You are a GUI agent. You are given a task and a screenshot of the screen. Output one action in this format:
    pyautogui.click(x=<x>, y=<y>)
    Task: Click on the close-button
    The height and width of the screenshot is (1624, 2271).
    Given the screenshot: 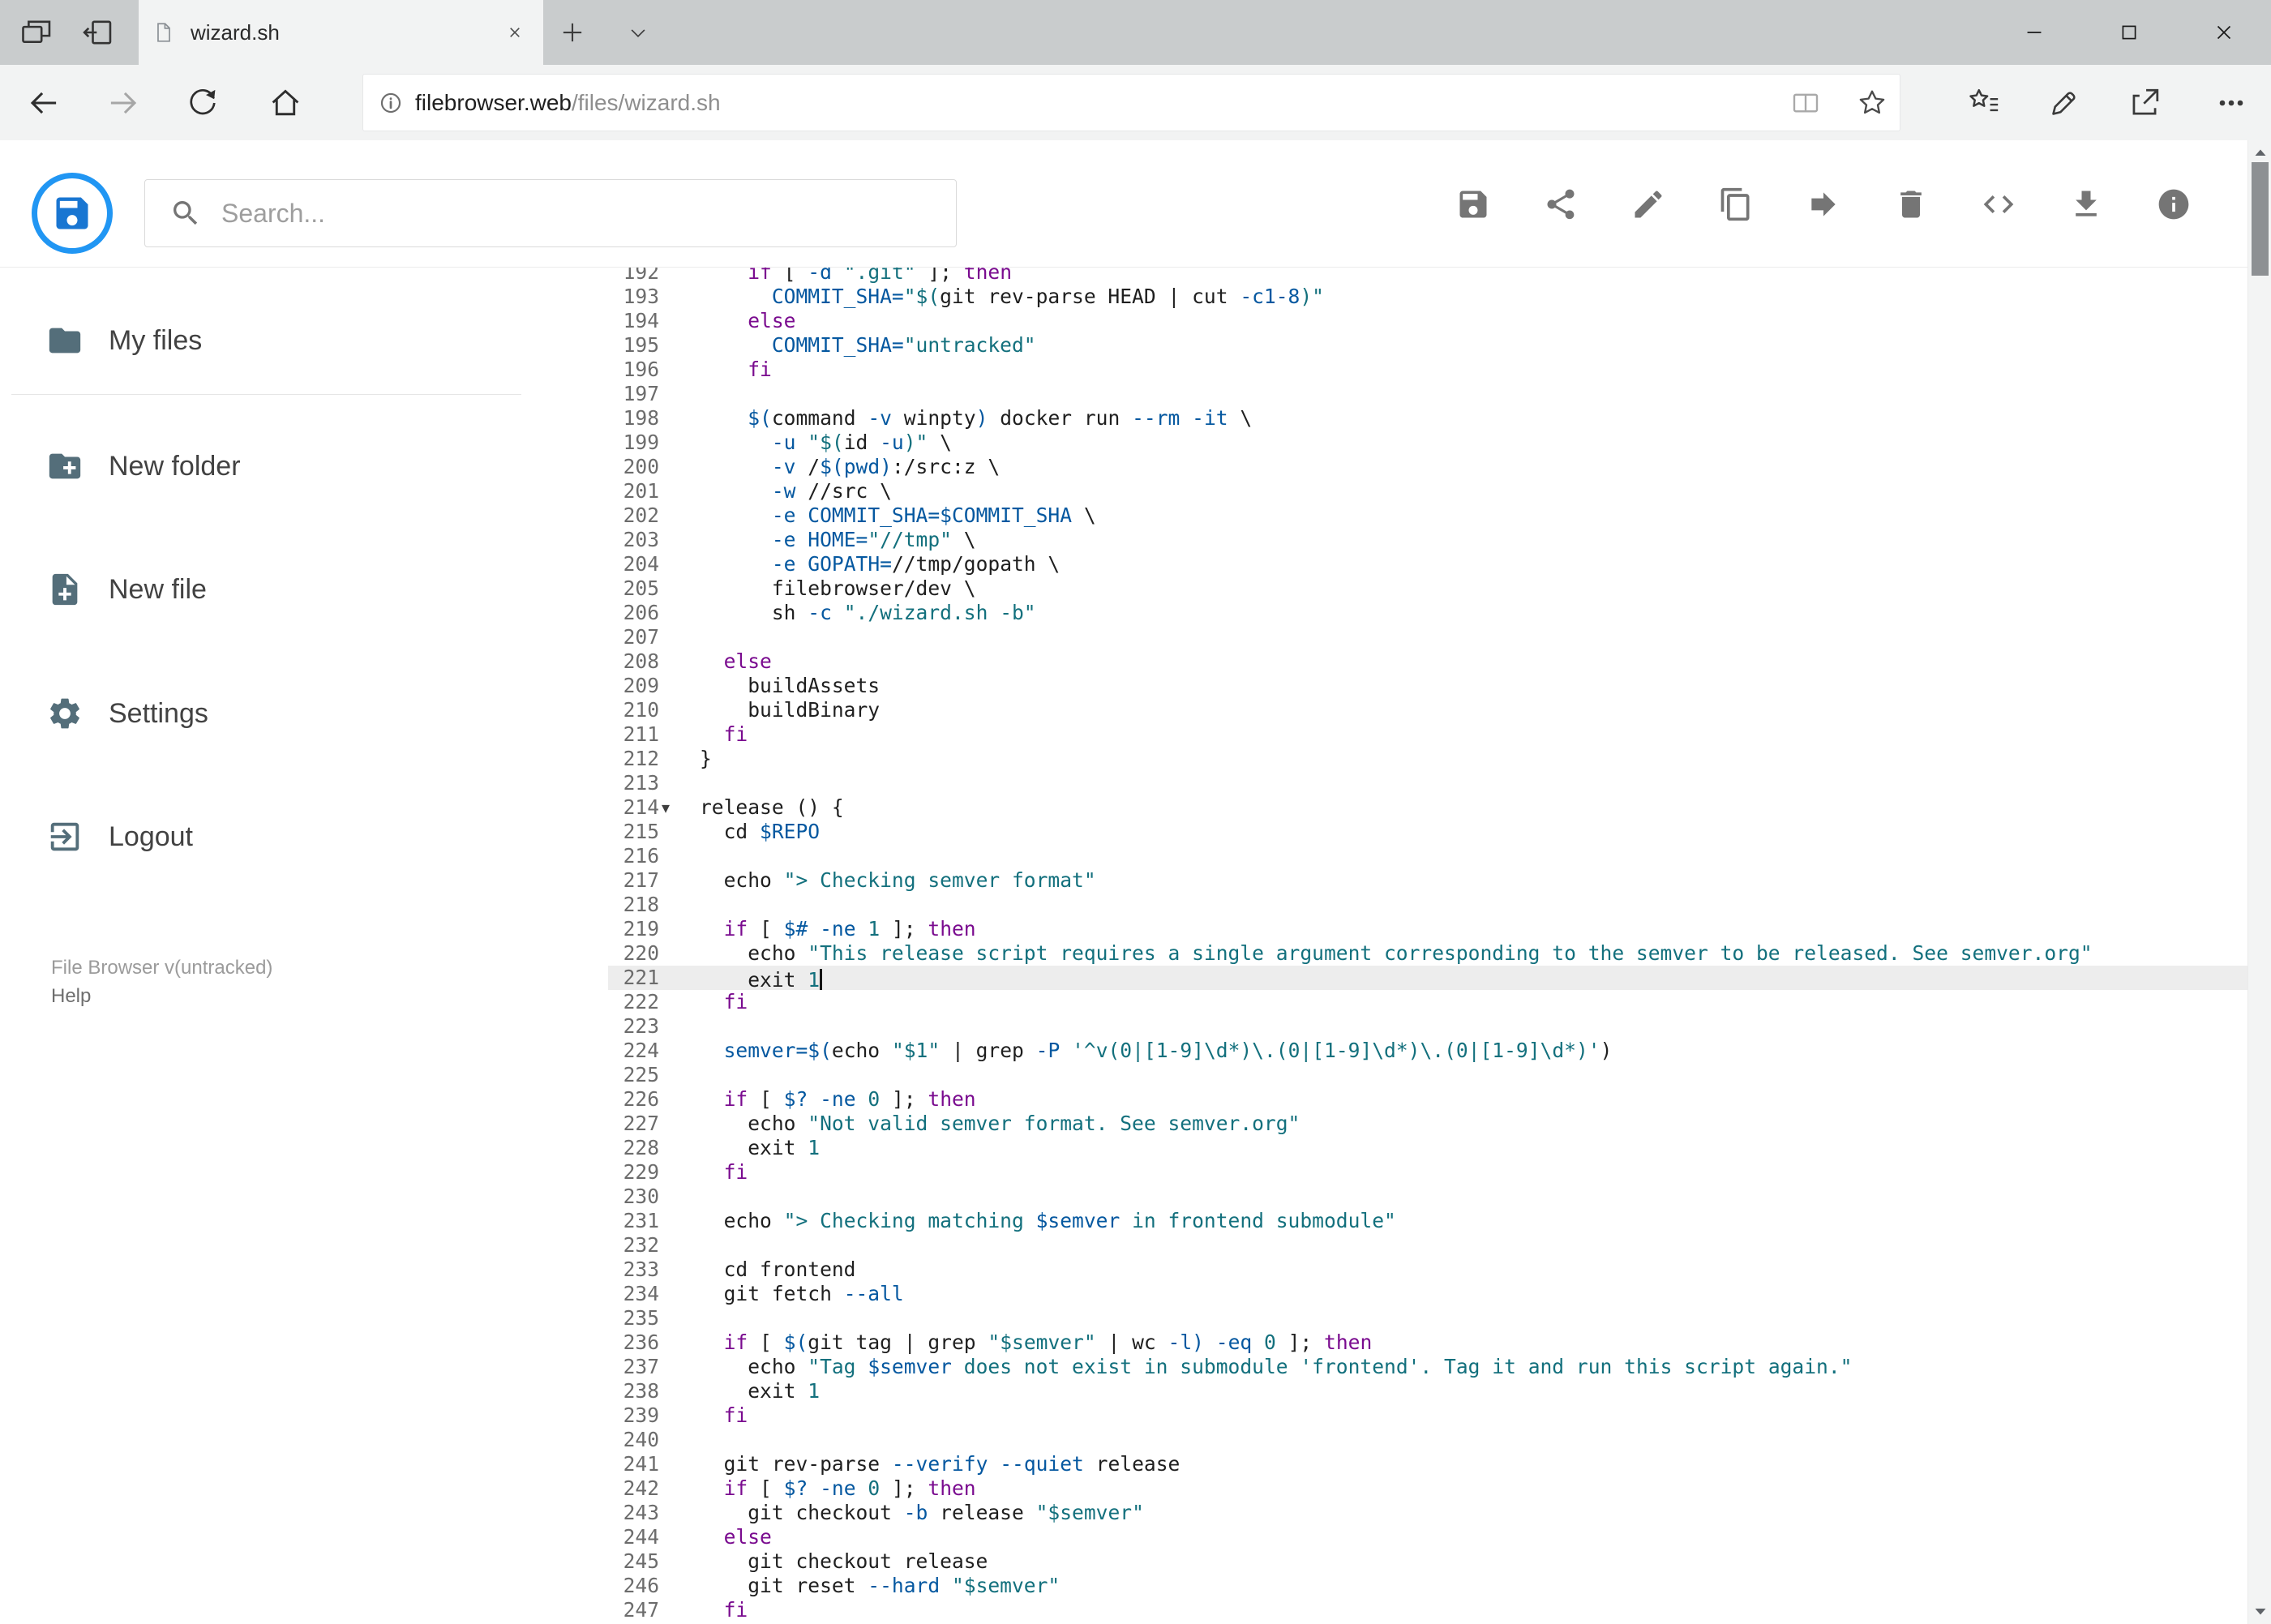 What is the action you would take?
    pyautogui.click(x=2223, y=33)
    